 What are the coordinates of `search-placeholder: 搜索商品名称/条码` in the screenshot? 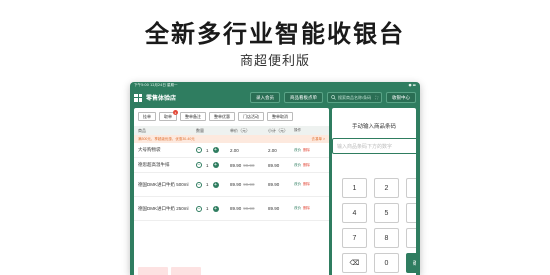 It's located at (355, 97).